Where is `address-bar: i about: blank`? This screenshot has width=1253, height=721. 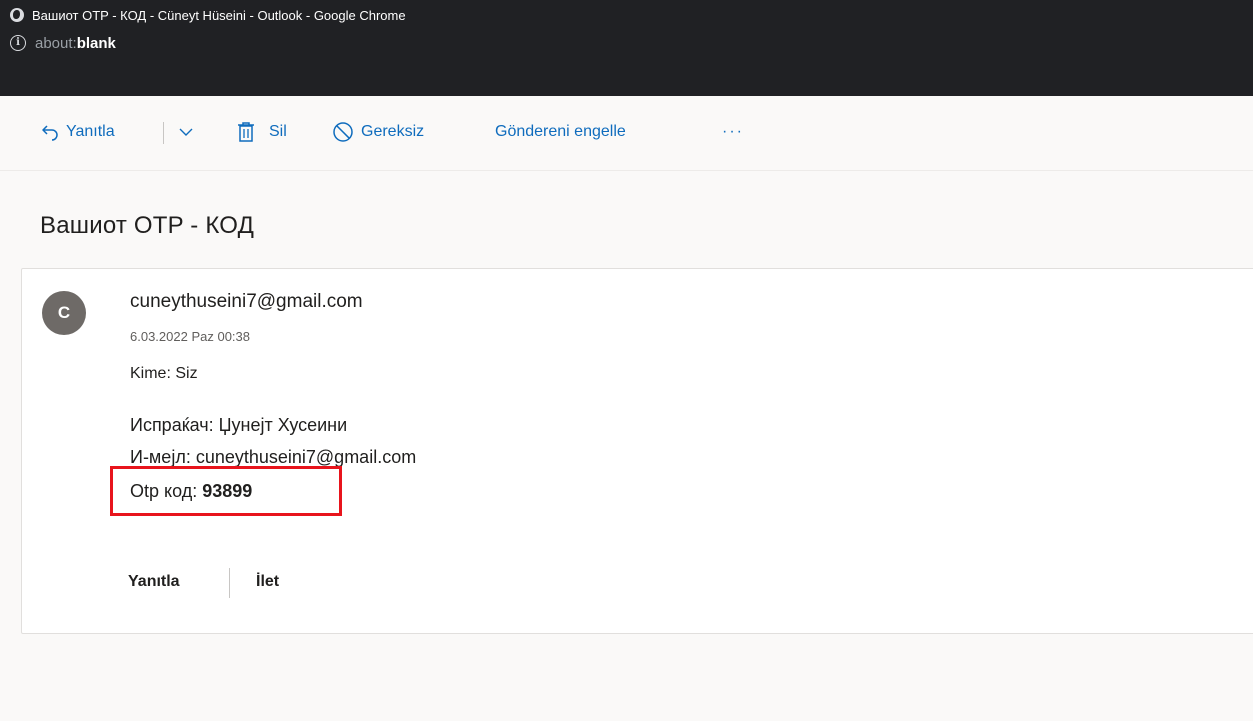 address-bar: i about: blank is located at coordinates (63, 43).